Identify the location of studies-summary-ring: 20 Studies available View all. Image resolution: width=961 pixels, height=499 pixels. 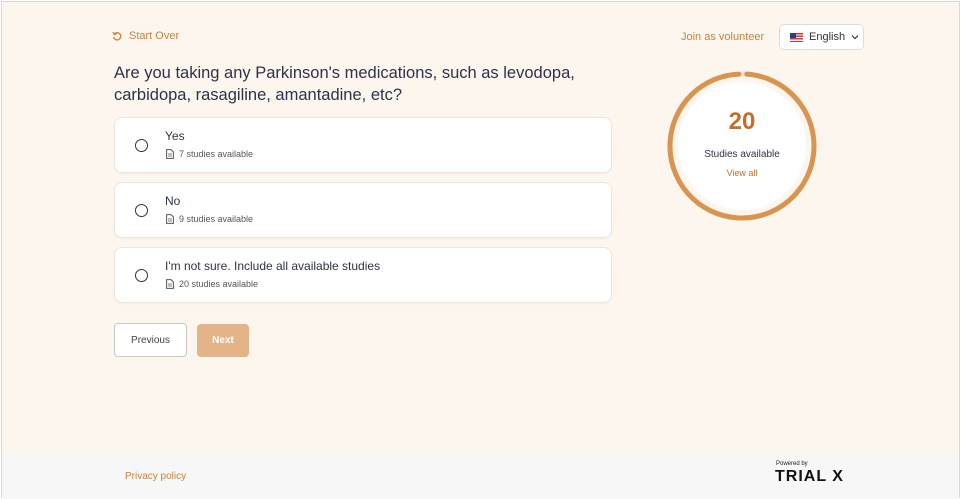
(742, 146).